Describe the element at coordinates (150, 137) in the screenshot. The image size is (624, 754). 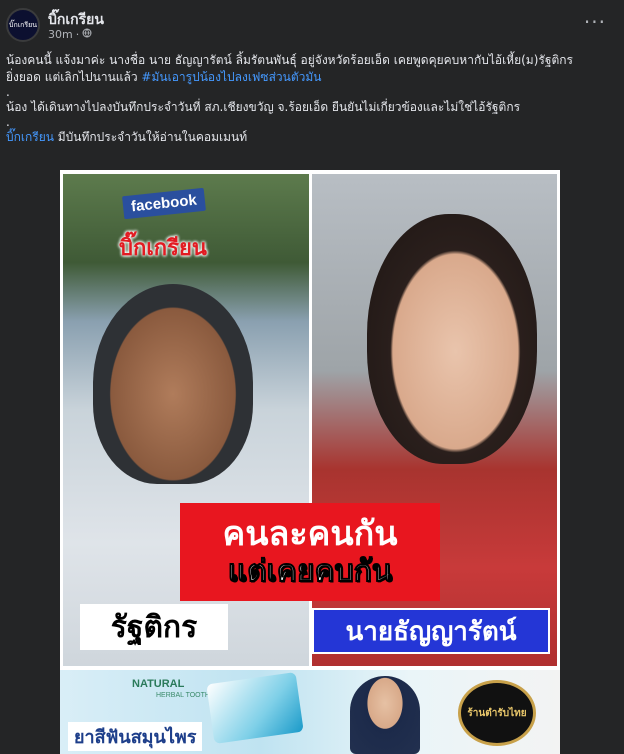
I see `post-line-4-text: มีบันทึกประจำวันให้อ่านในคอมเมนท์` at that location.